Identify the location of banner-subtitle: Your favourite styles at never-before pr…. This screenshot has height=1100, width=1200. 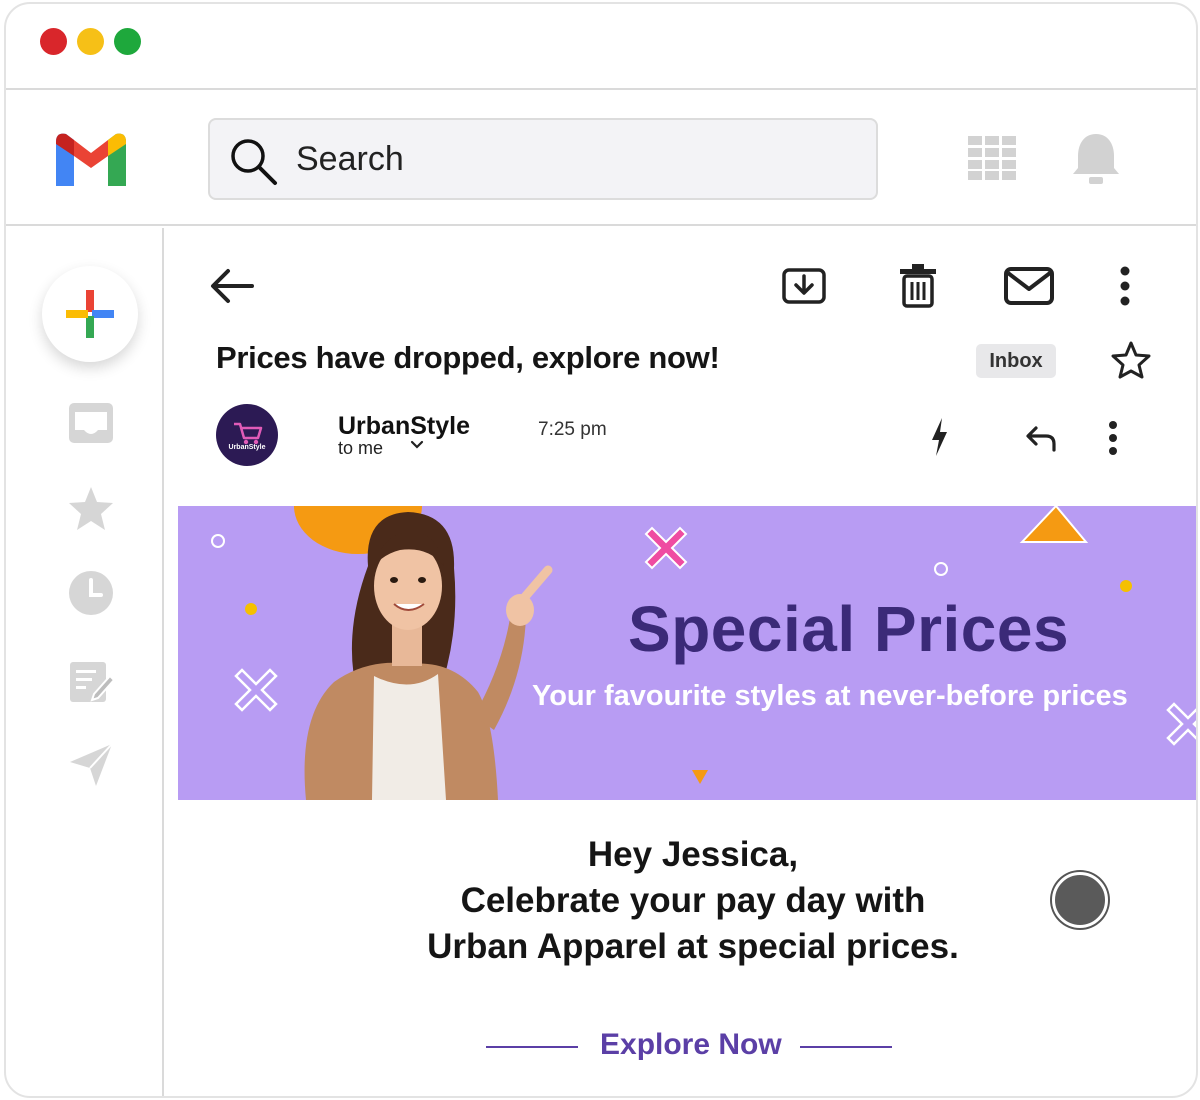
(830, 696).